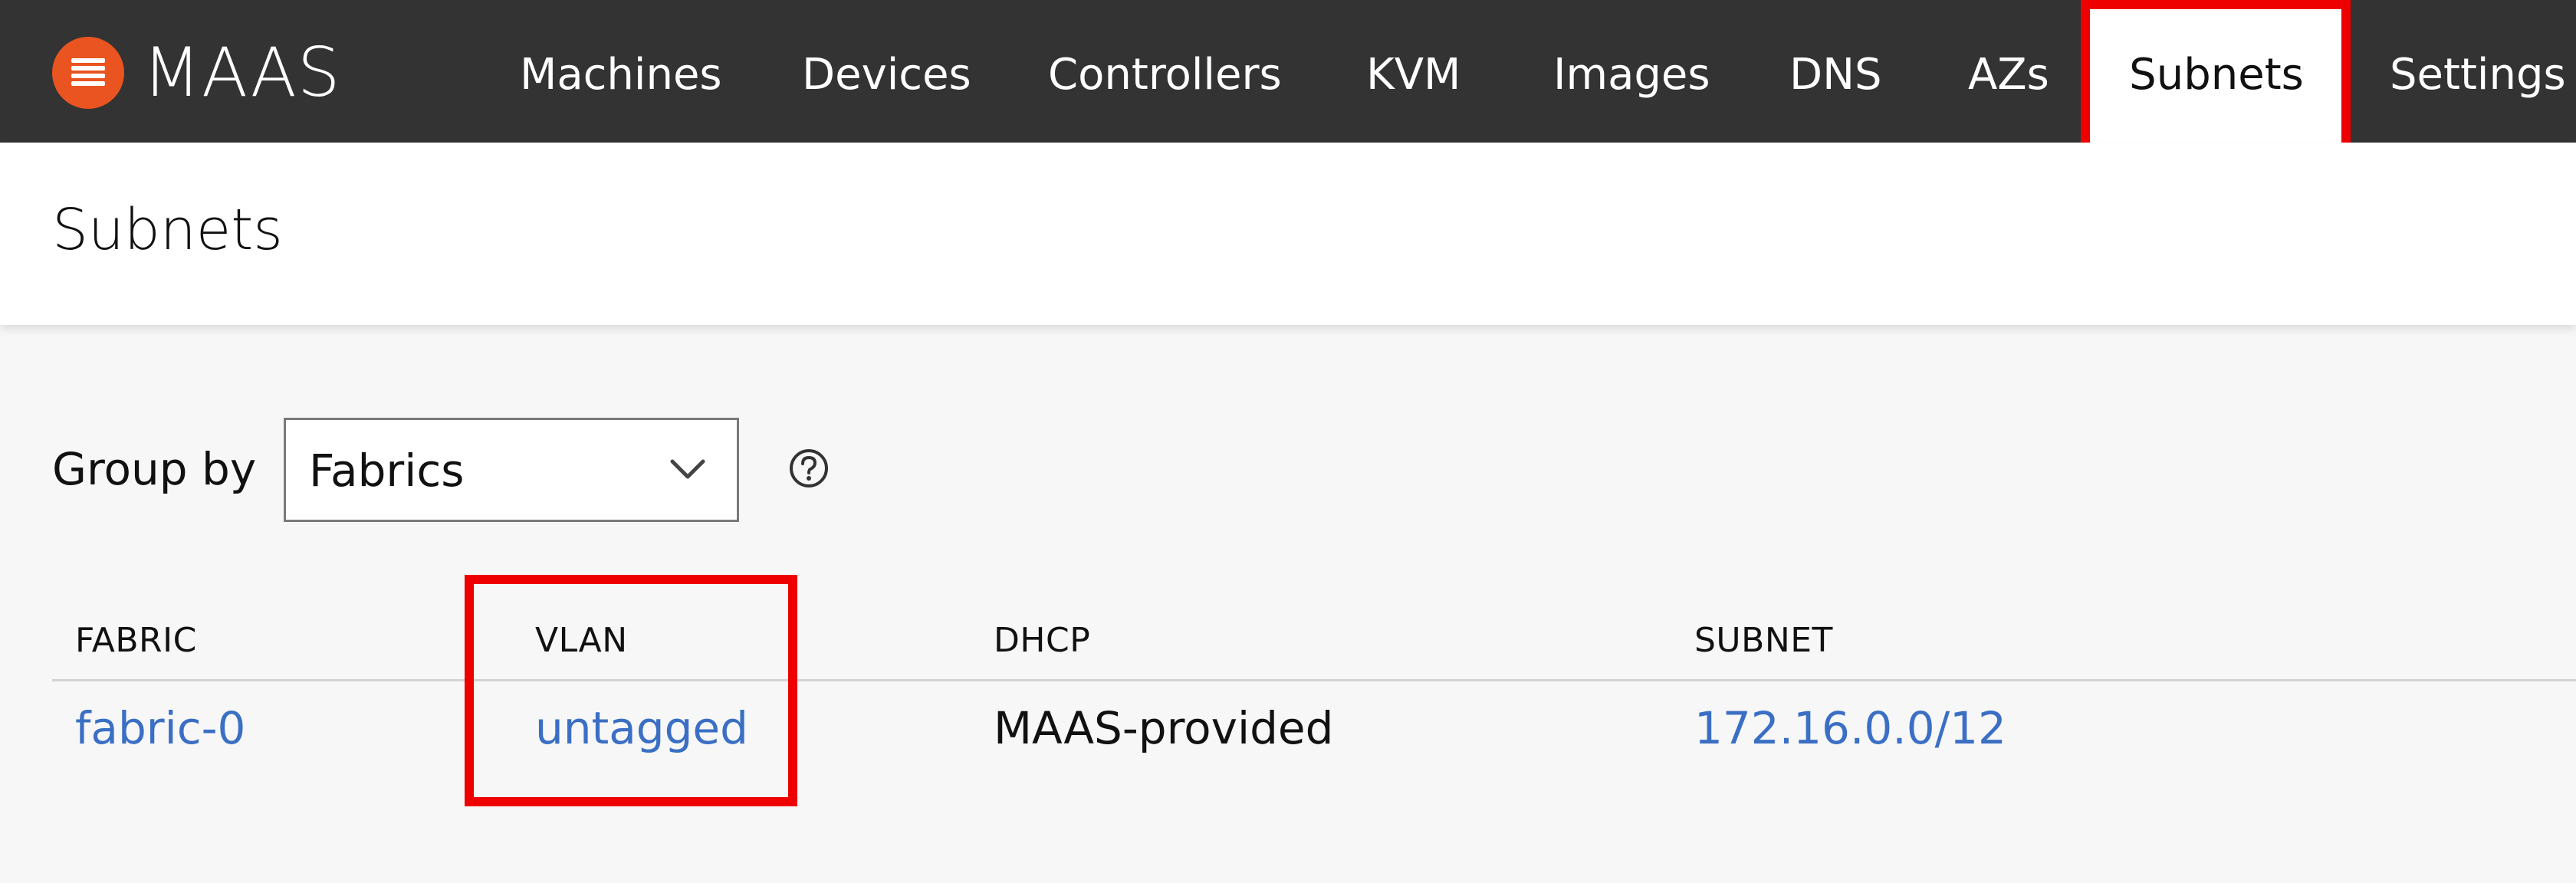  I want to click on page-title: Subnets, so click(167, 230).